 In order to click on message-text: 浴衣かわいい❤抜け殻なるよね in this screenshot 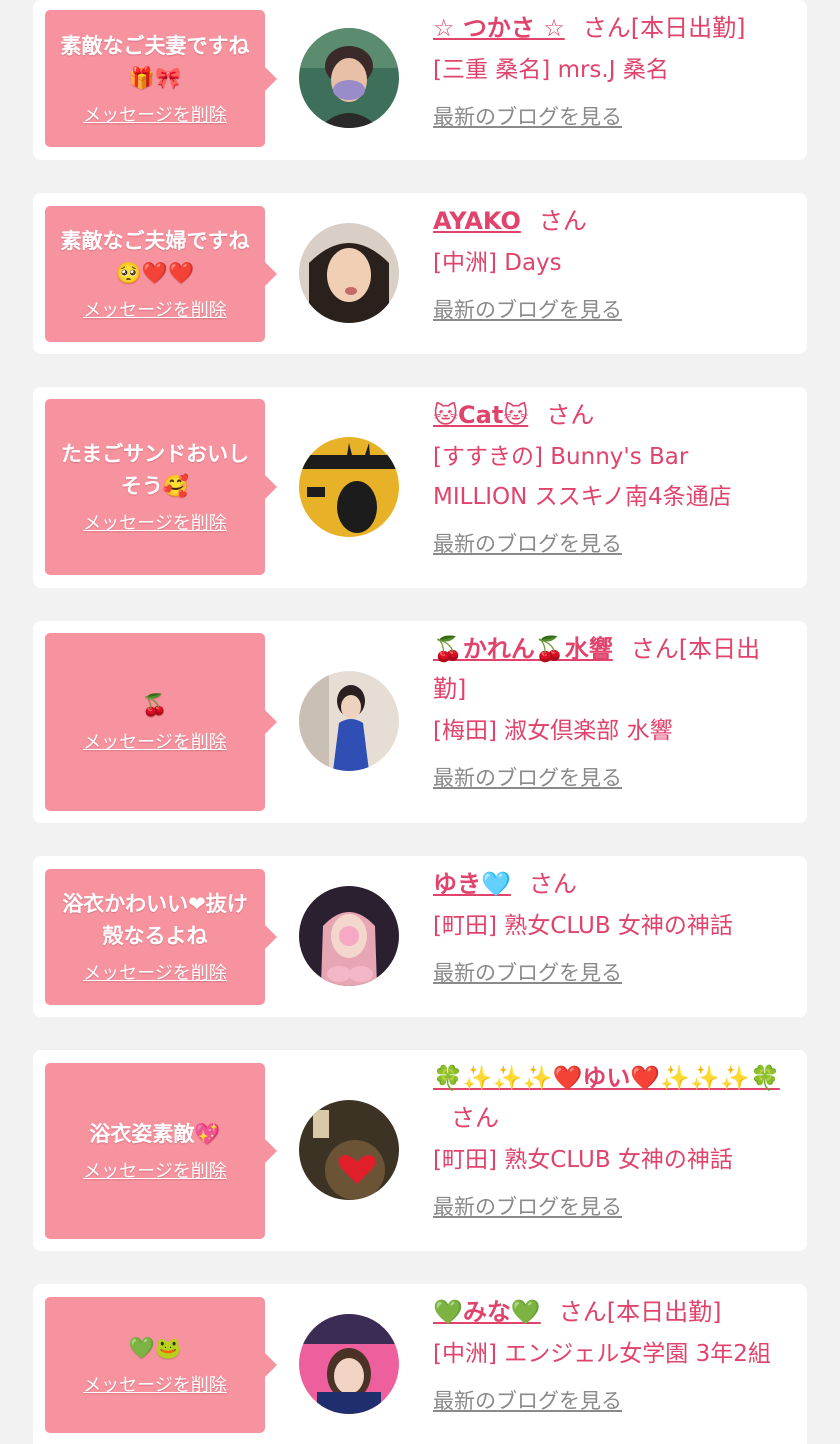, I will do `click(155, 920)`.